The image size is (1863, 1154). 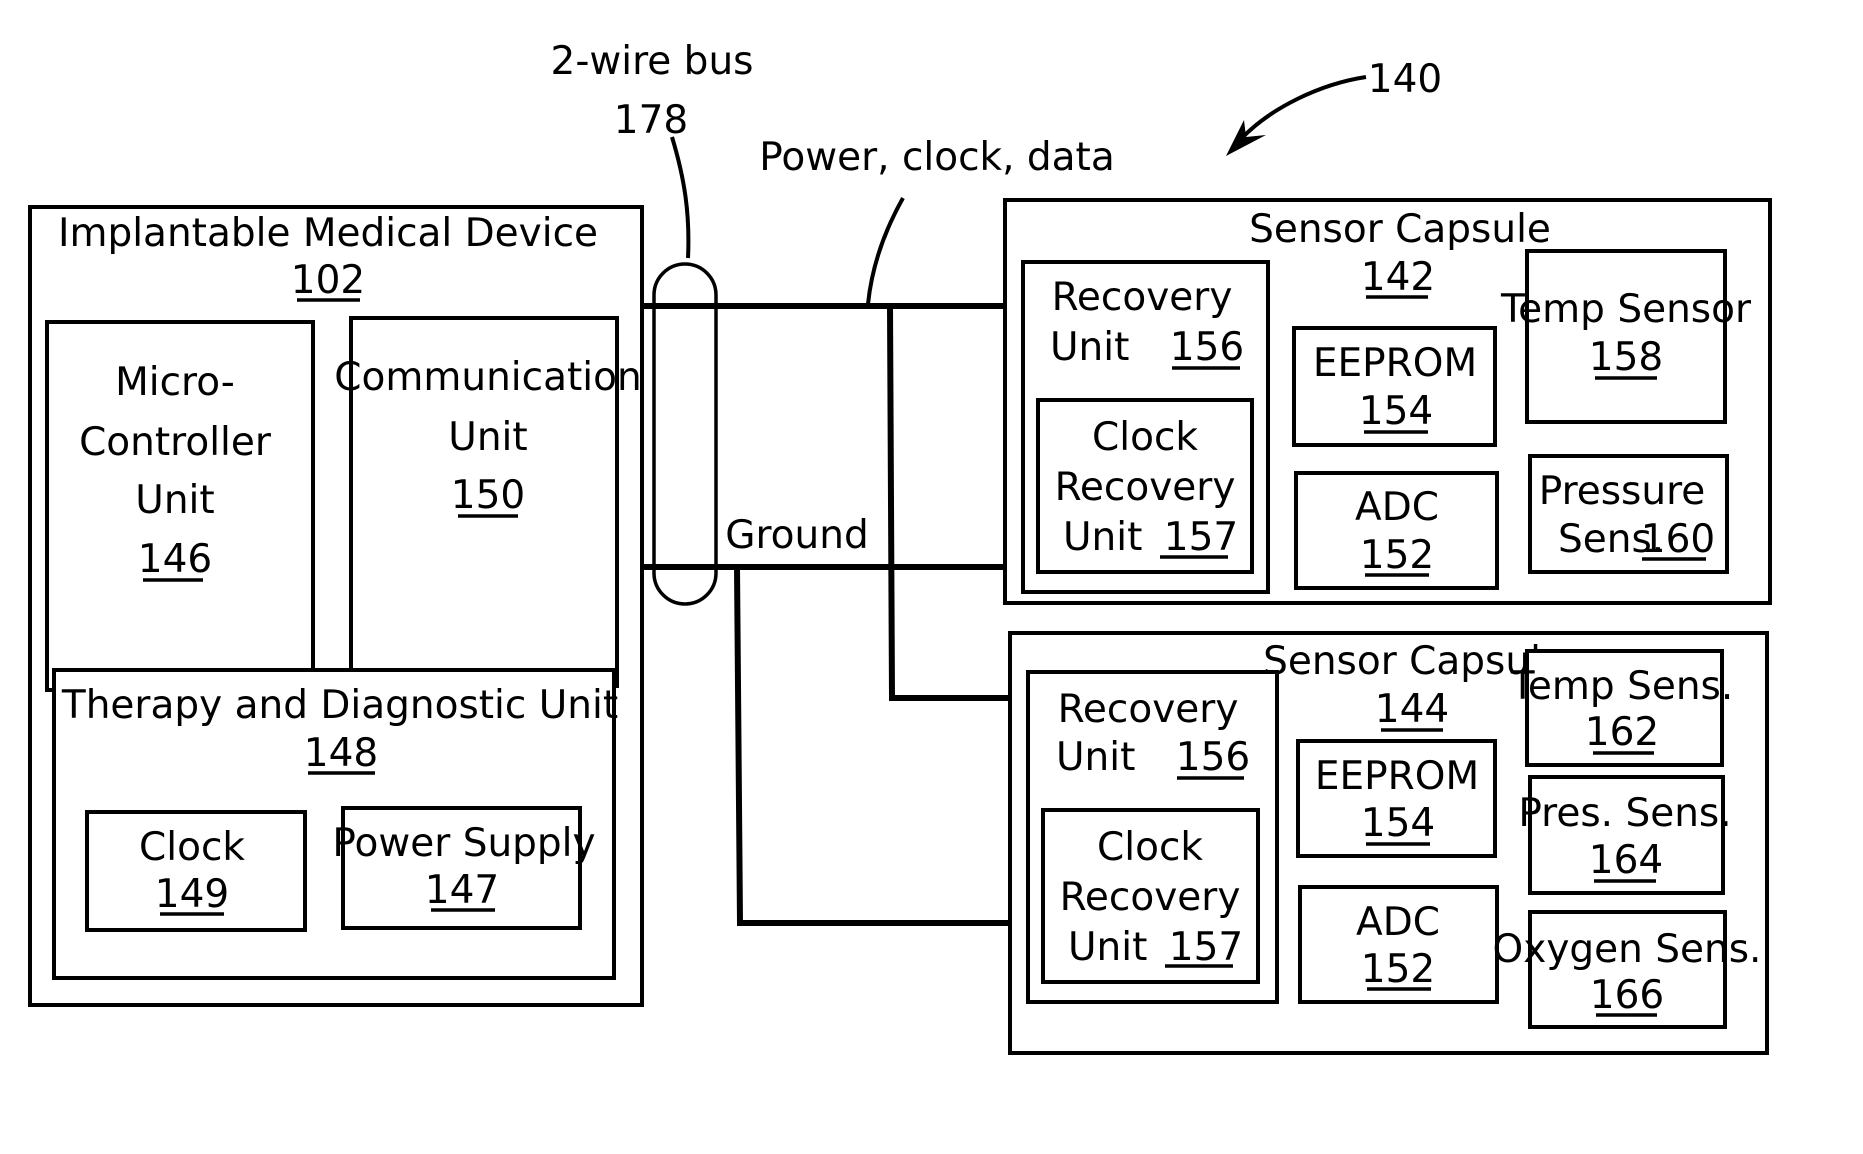 I want to click on communication-line-2: Unit, so click(x=487, y=437).